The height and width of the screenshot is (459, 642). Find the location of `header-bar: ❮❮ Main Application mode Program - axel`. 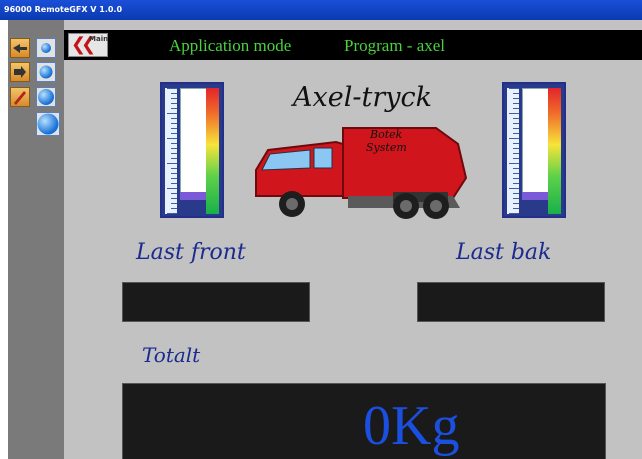

header-bar: ❮❮ Main Application mode Program - axel is located at coordinates (353, 45).